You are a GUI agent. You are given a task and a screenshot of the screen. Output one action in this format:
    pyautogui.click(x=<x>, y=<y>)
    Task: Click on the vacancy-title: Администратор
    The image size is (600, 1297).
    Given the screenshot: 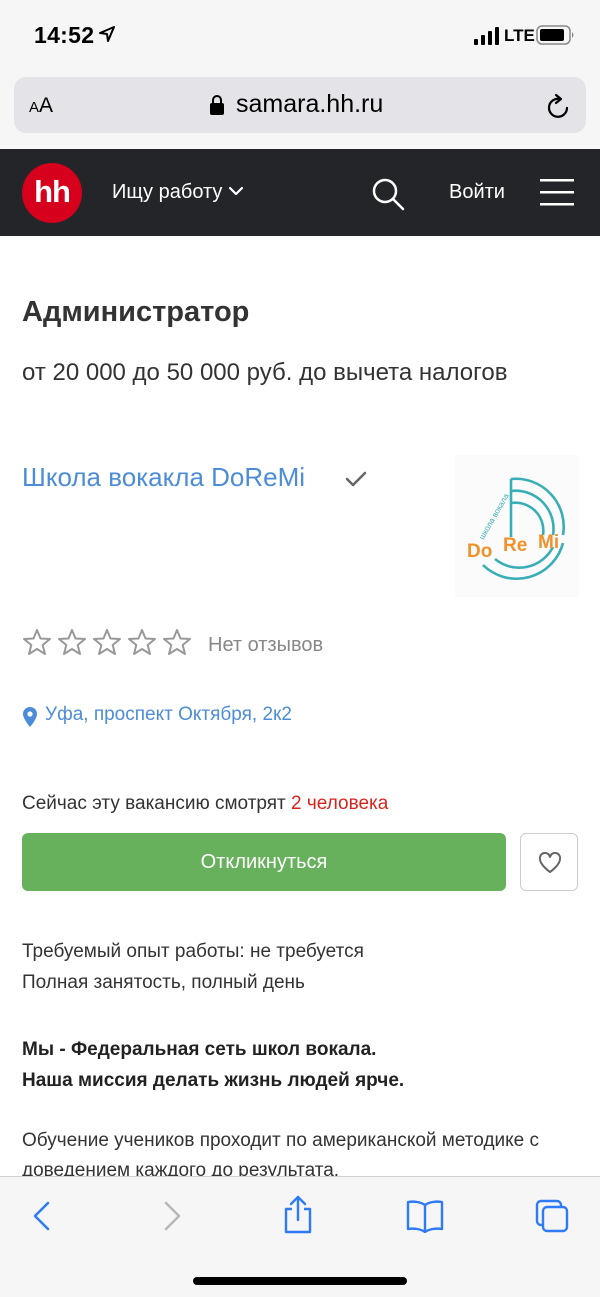 What is the action you would take?
    pyautogui.click(x=136, y=312)
    